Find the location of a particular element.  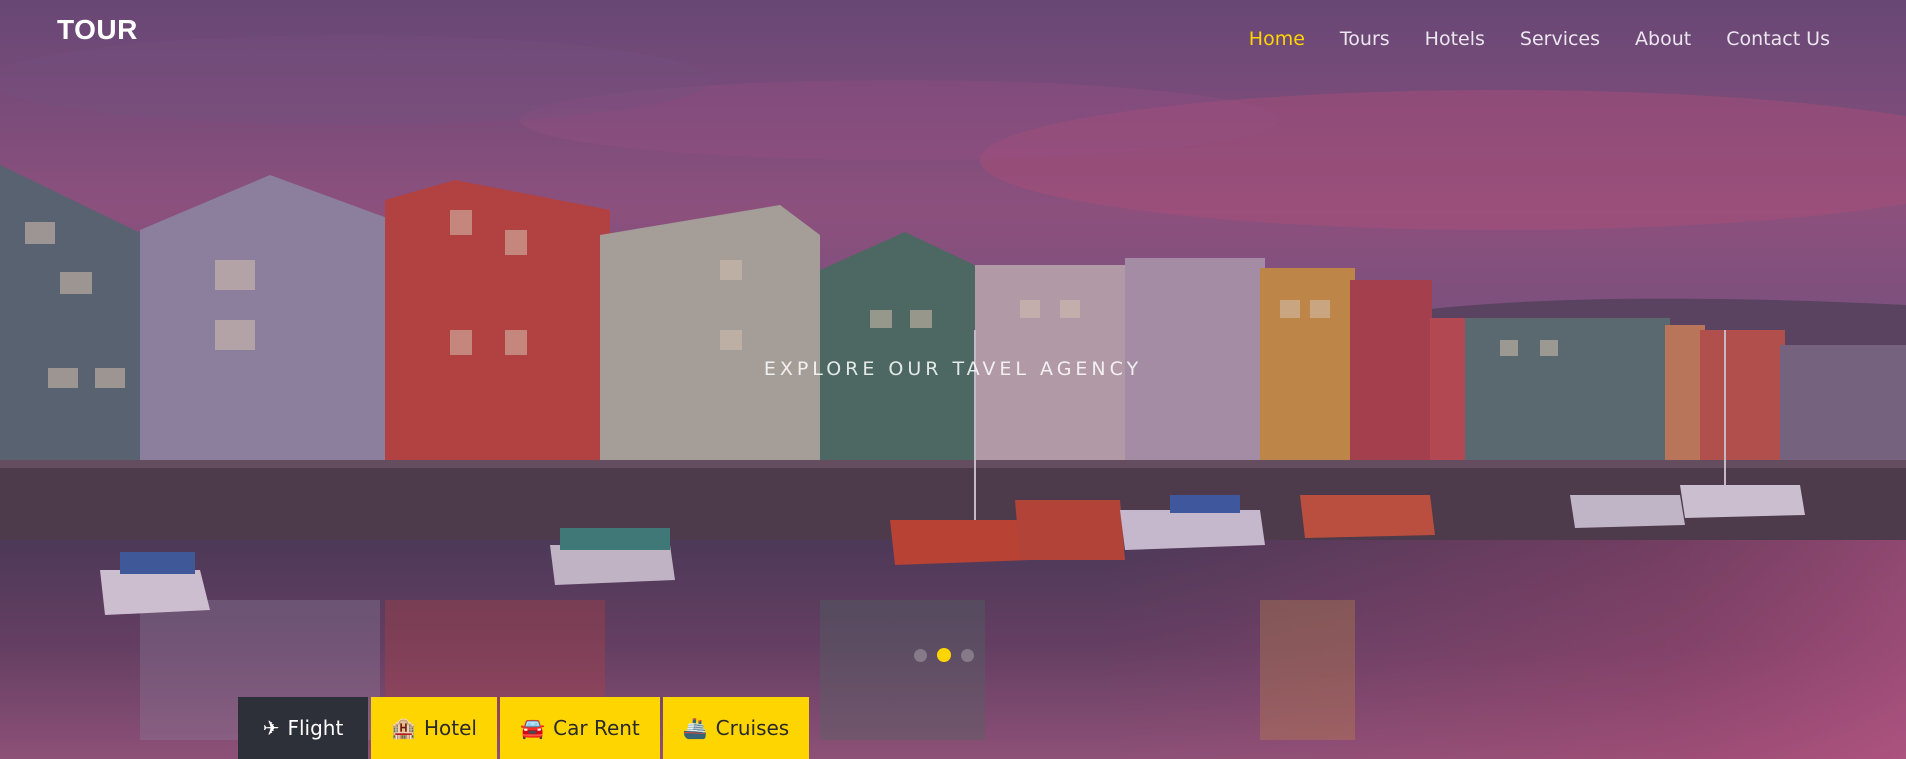

carousel-indicators is located at coordinates (944, 655).